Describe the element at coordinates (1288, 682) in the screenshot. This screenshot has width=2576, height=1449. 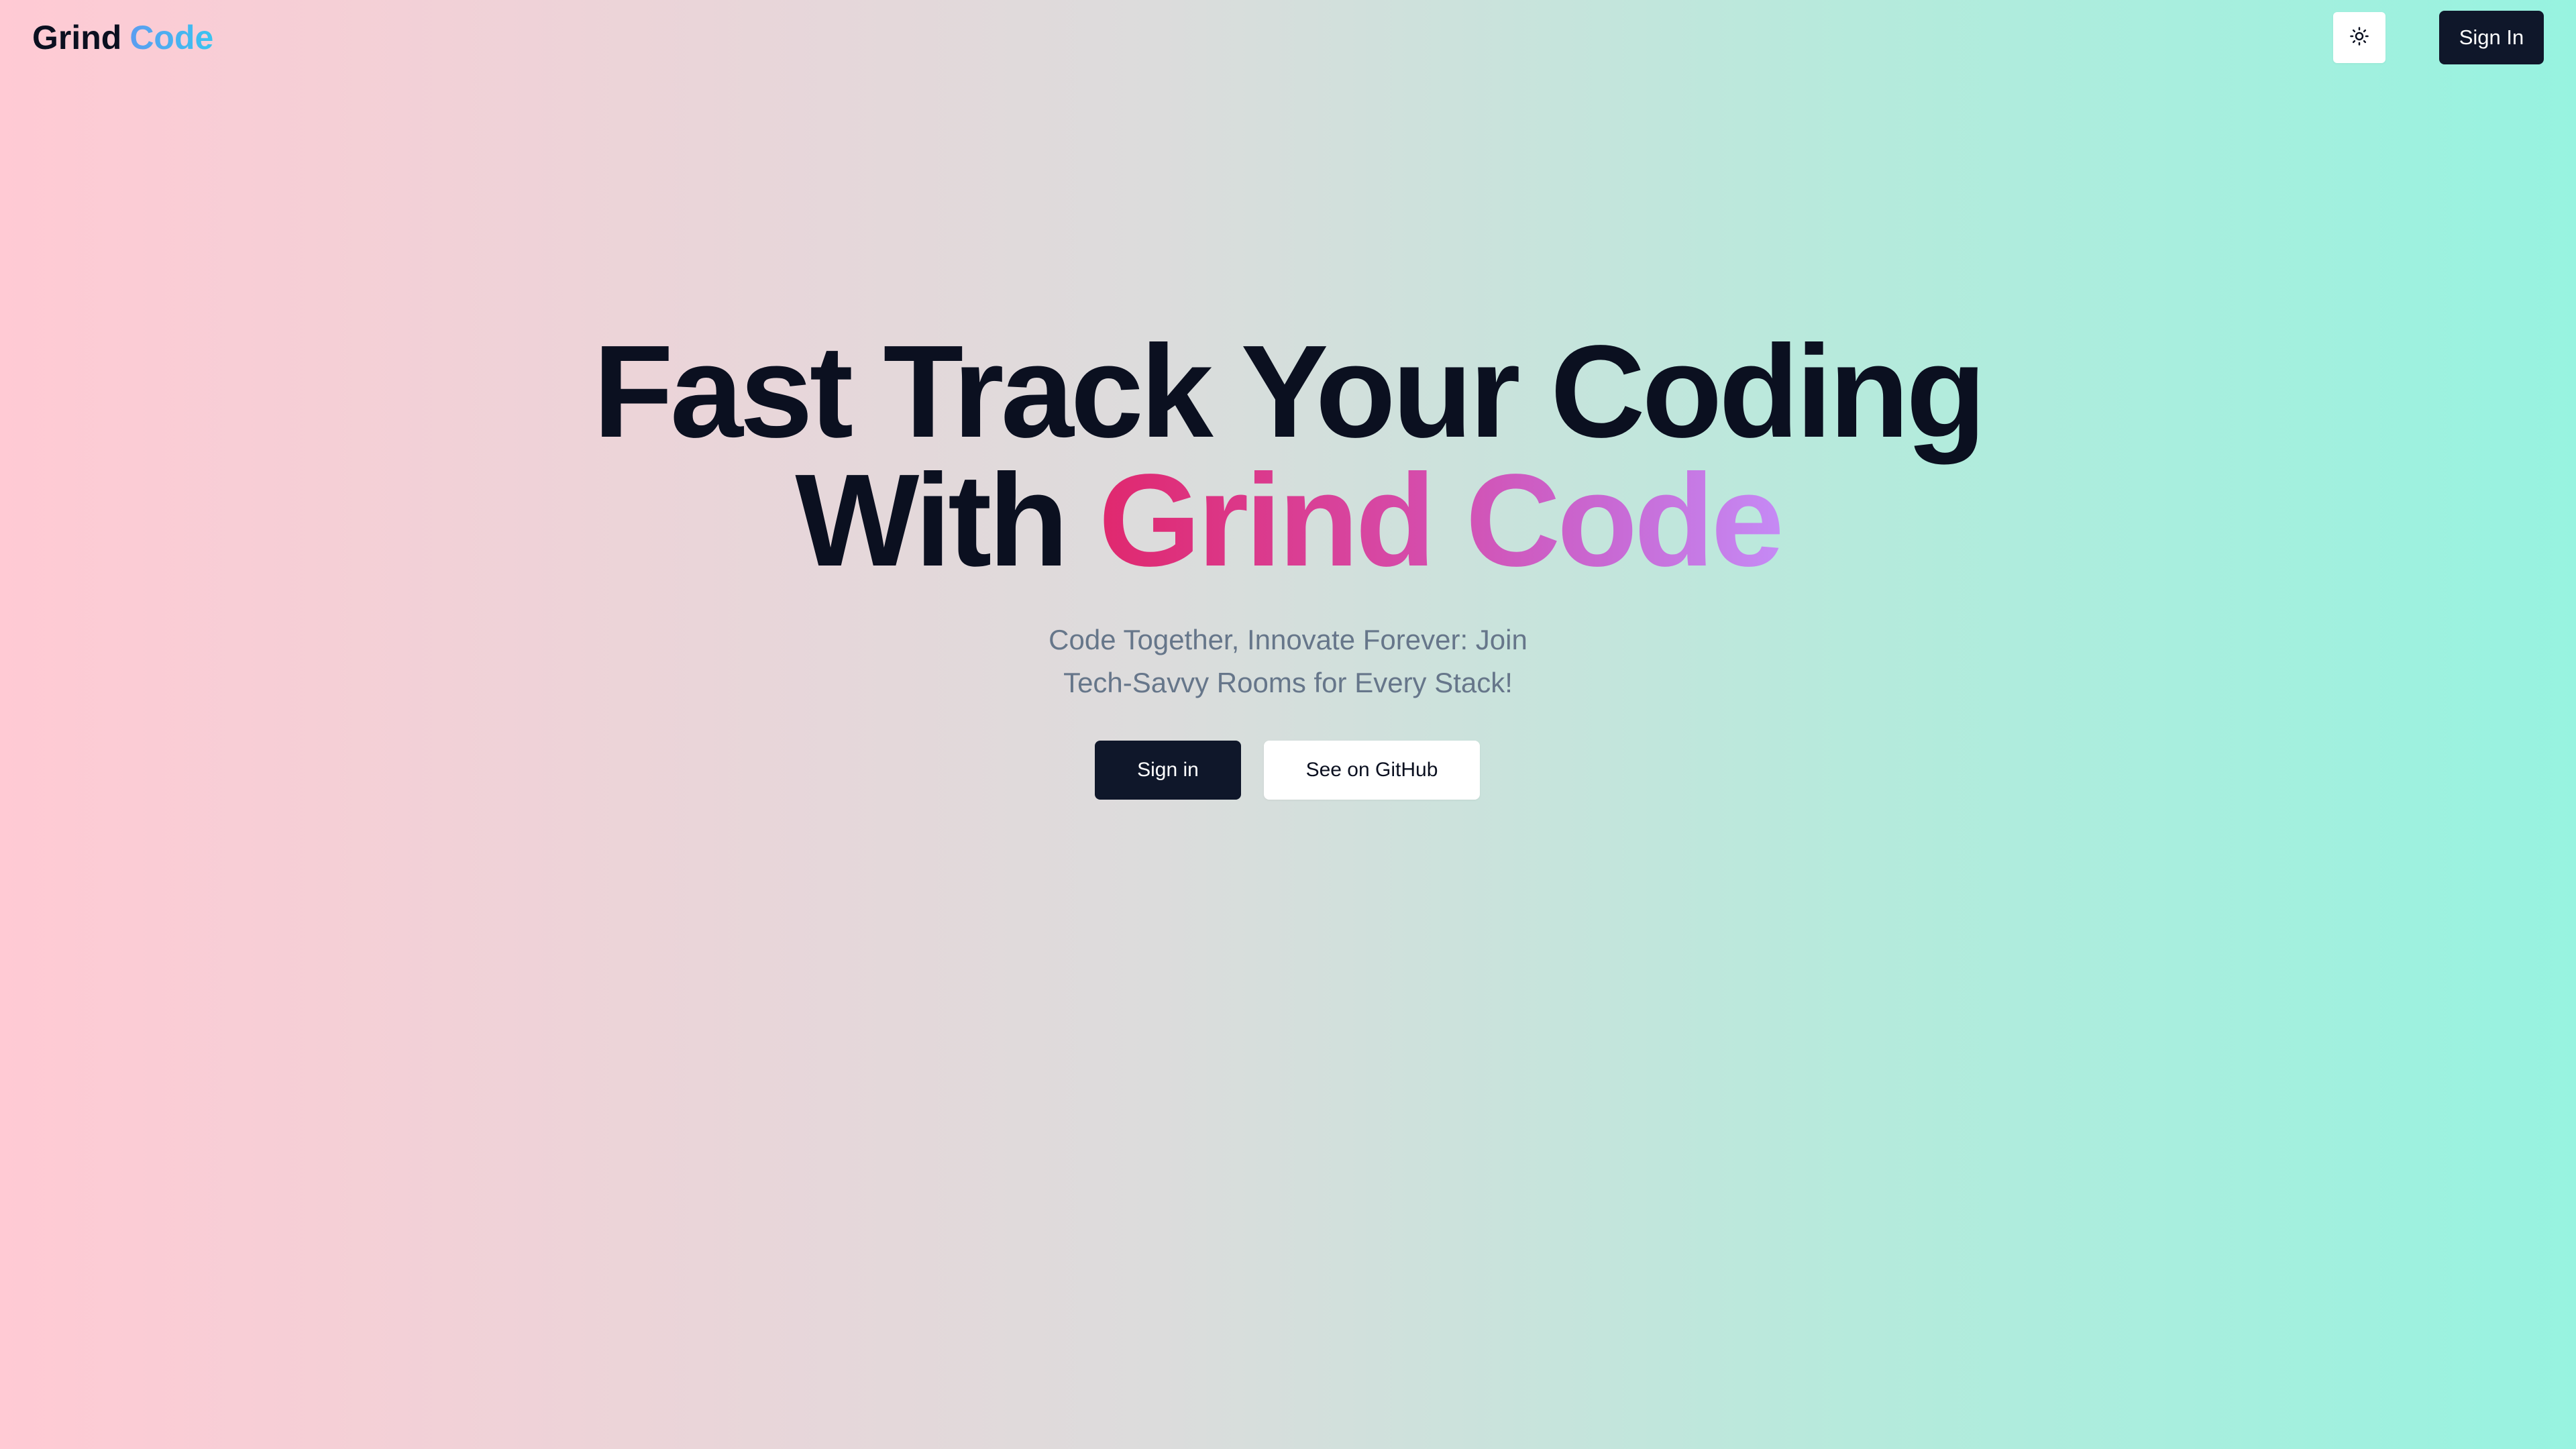
I see `hero-subtitle-line-2: Tech-Savvy Rooms for Every Stack!` at that location.